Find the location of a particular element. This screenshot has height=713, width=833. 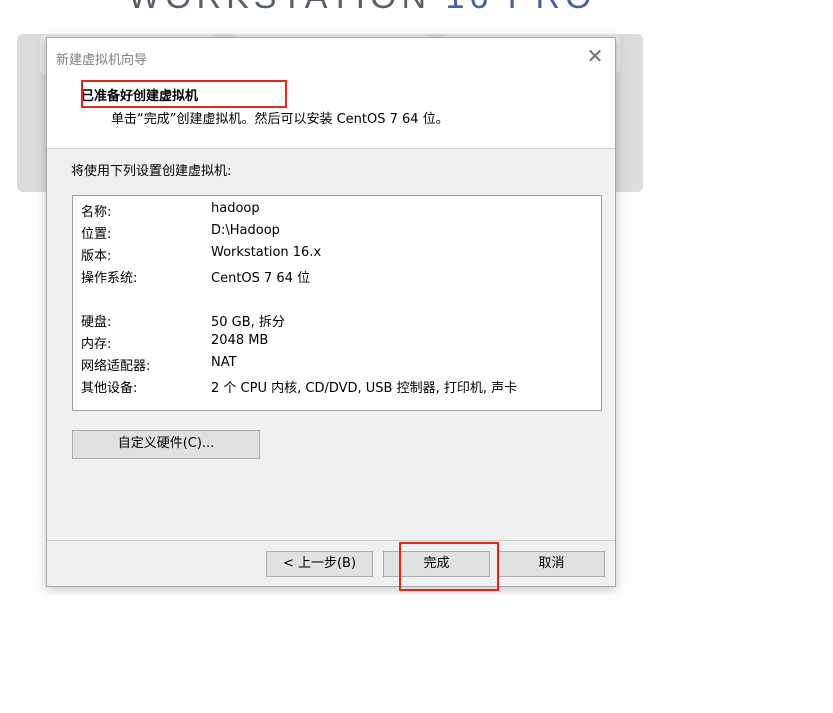

page-subheading: 单击“完成”创建虚拟机。然后可以安装 CentOS 7 64 位。 is located at coordinates (280, 119).